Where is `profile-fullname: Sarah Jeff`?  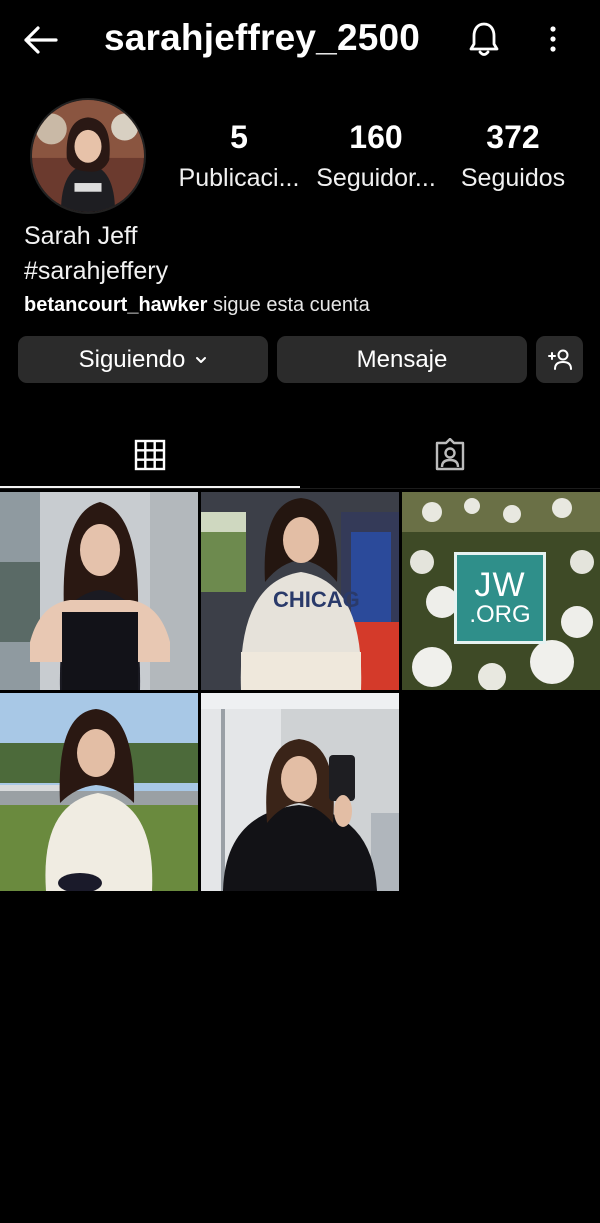
profile-fullname: Sarah Jeff is located at coordinates (81, 236).